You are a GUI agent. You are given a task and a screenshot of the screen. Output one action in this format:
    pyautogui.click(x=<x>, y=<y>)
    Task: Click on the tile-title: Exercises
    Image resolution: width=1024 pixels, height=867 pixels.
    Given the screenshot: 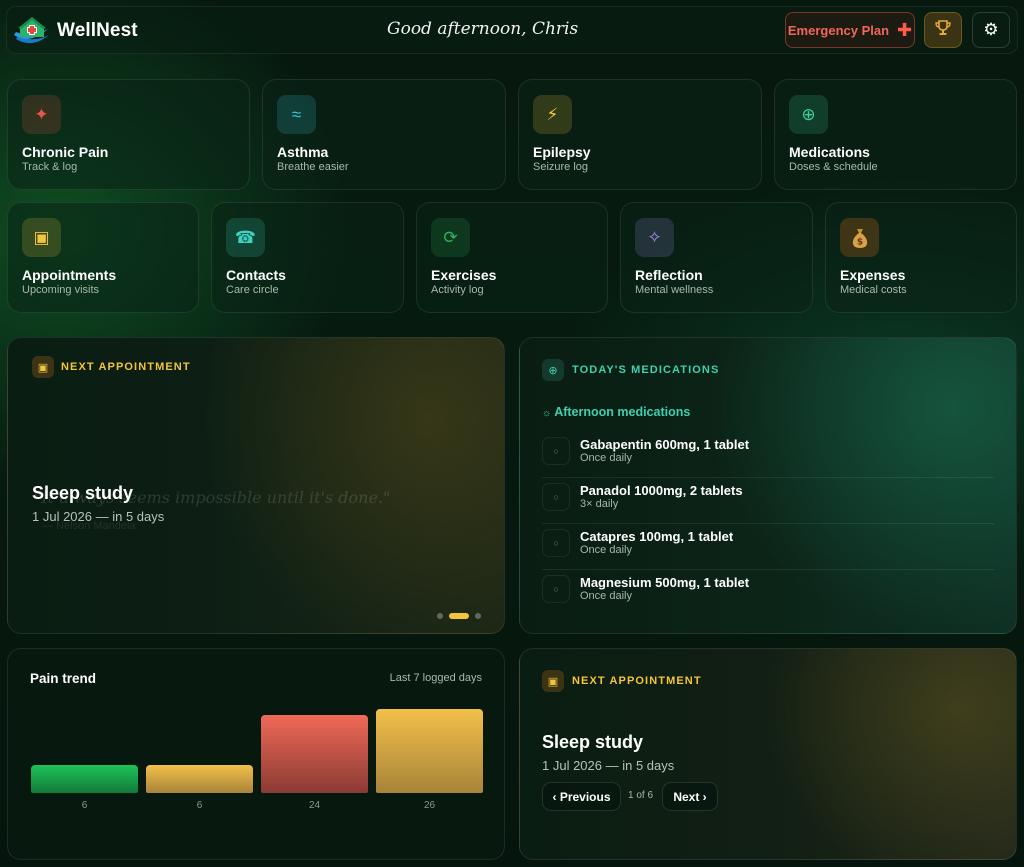 What is the action you would take?
    pyautogui.click(x=464, y=275)
    